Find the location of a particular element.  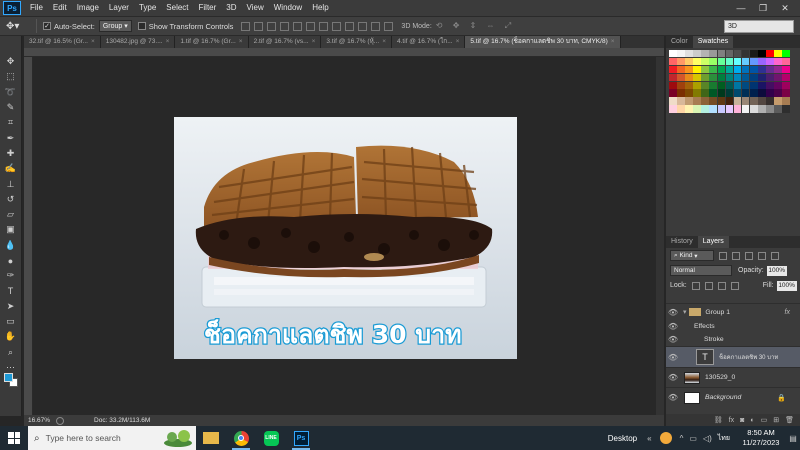

align-left-icon is located at coordinates (285, 26).